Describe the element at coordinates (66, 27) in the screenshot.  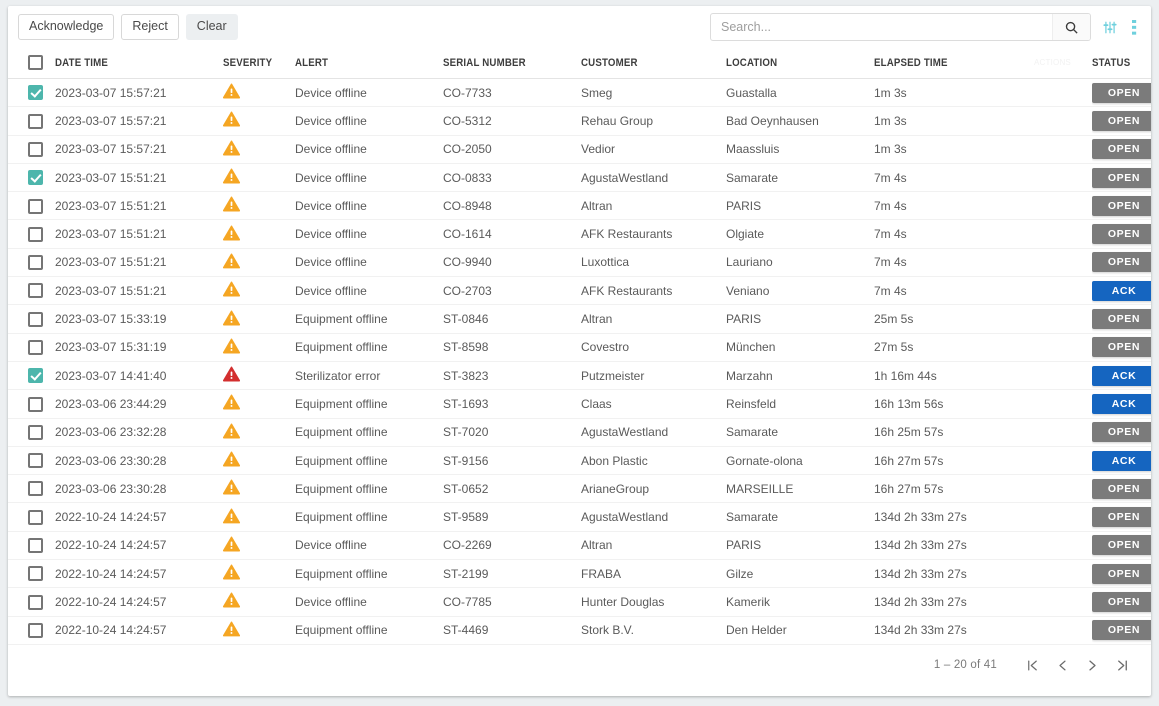
I see `acknowledge-button: Acknowledge` at that location.